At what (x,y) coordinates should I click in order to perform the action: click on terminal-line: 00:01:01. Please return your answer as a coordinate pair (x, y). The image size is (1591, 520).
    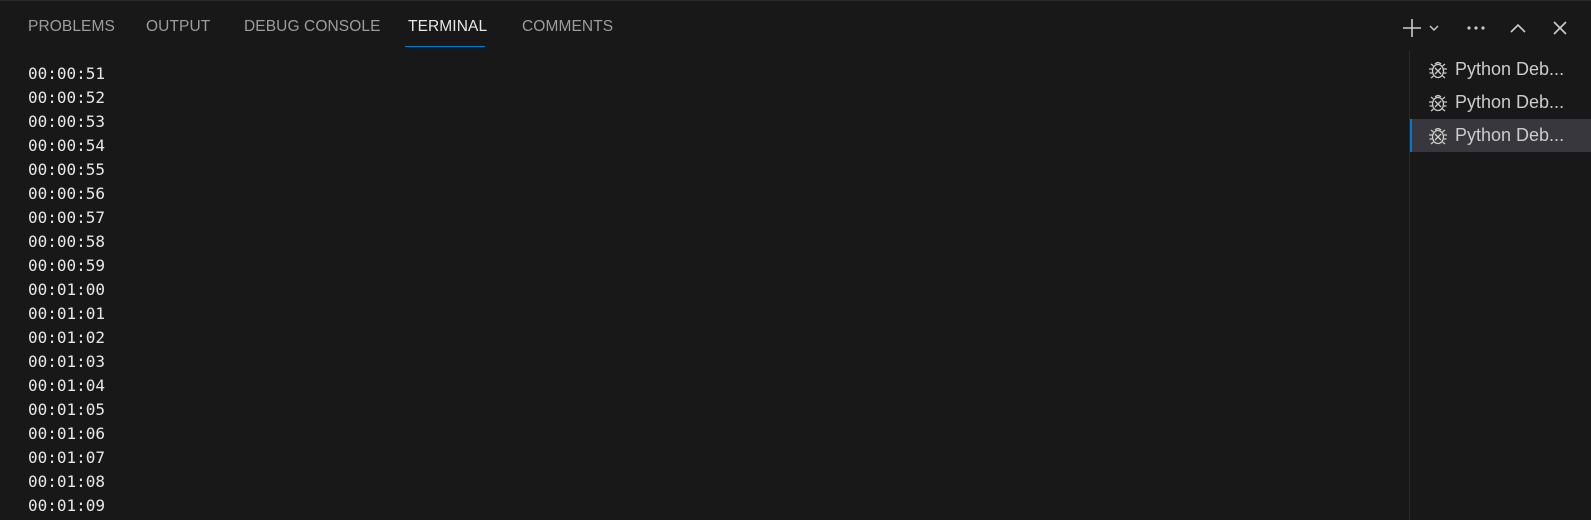
    Looking at the image, I should click on (67, 313).